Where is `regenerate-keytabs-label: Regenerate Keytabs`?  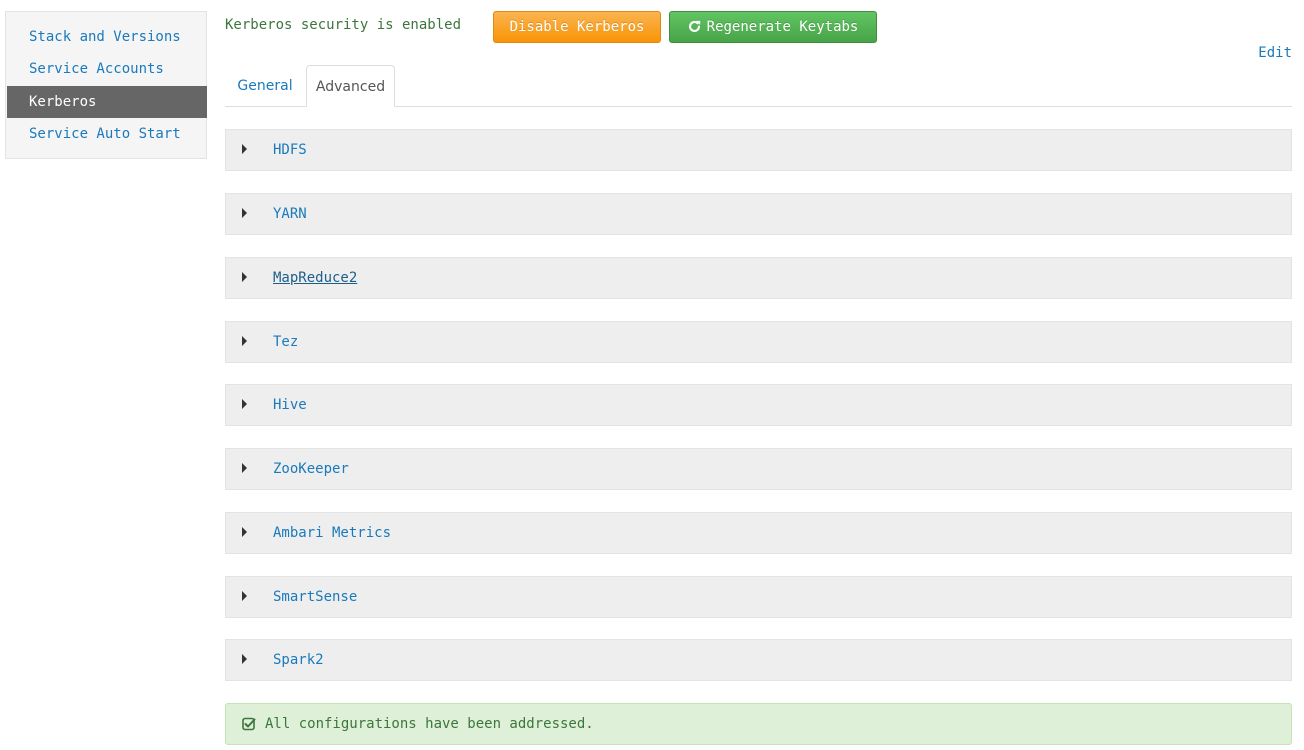
regenerate-keytabs-label: Regenerate Keytabs is located at coordinates (782, 27).